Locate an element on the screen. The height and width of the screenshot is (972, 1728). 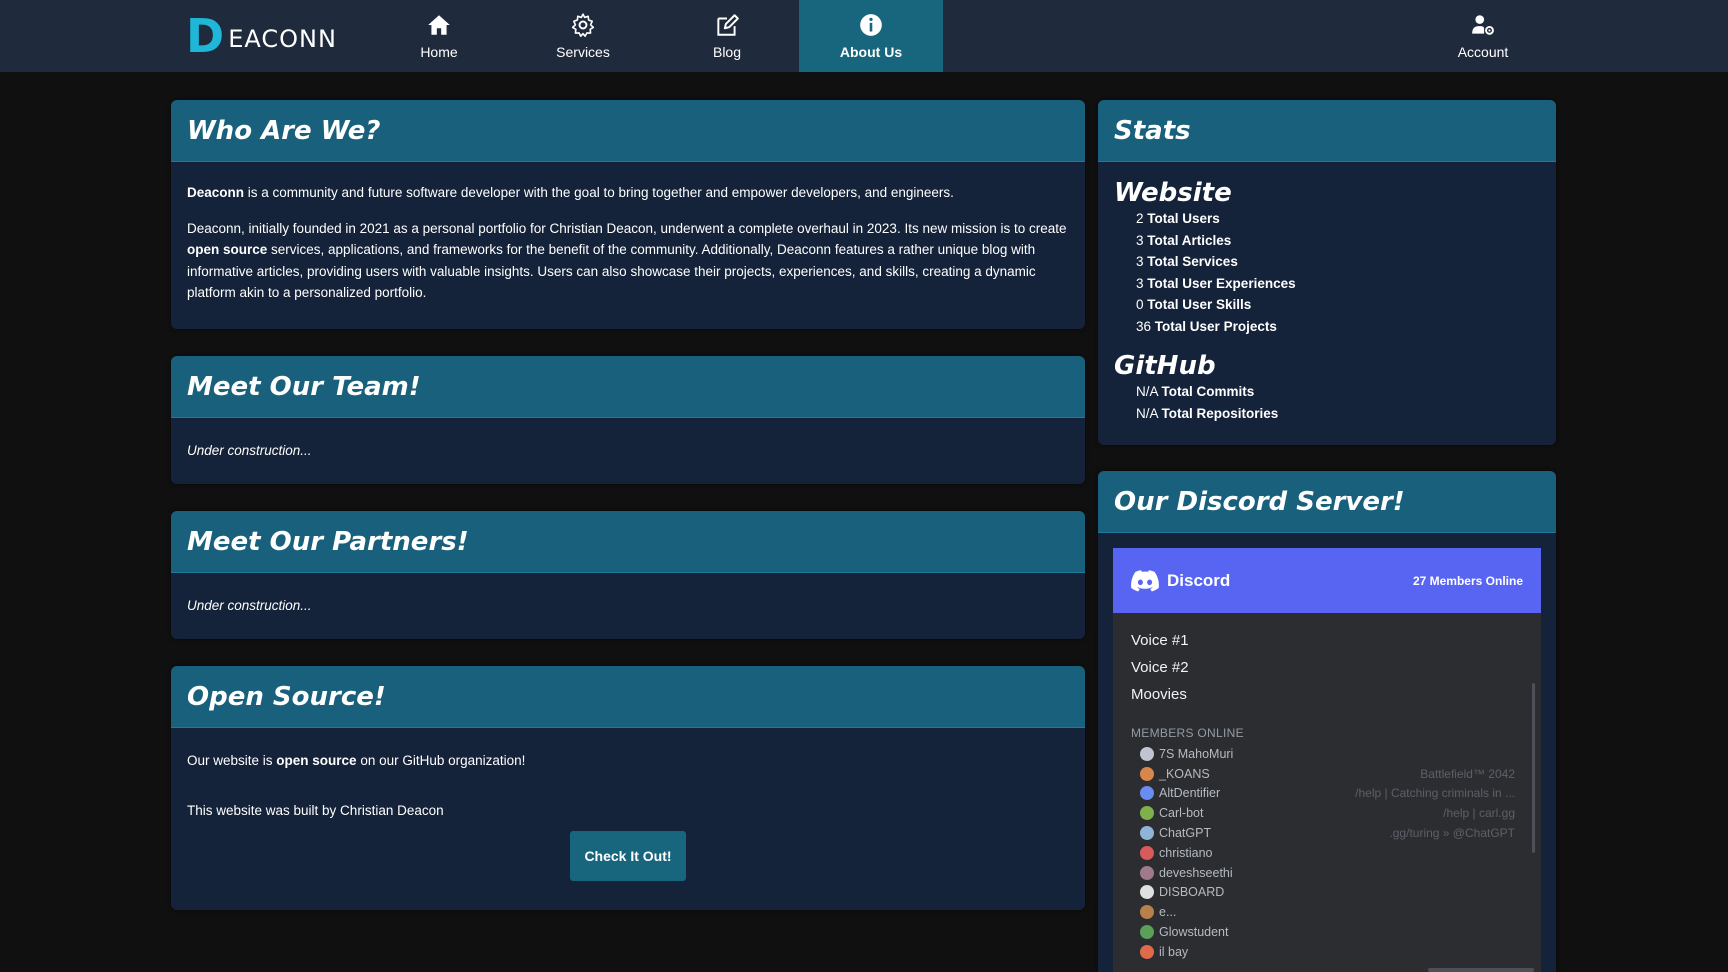
stat-label: Total Articles is located at coordinates (1189, 240).